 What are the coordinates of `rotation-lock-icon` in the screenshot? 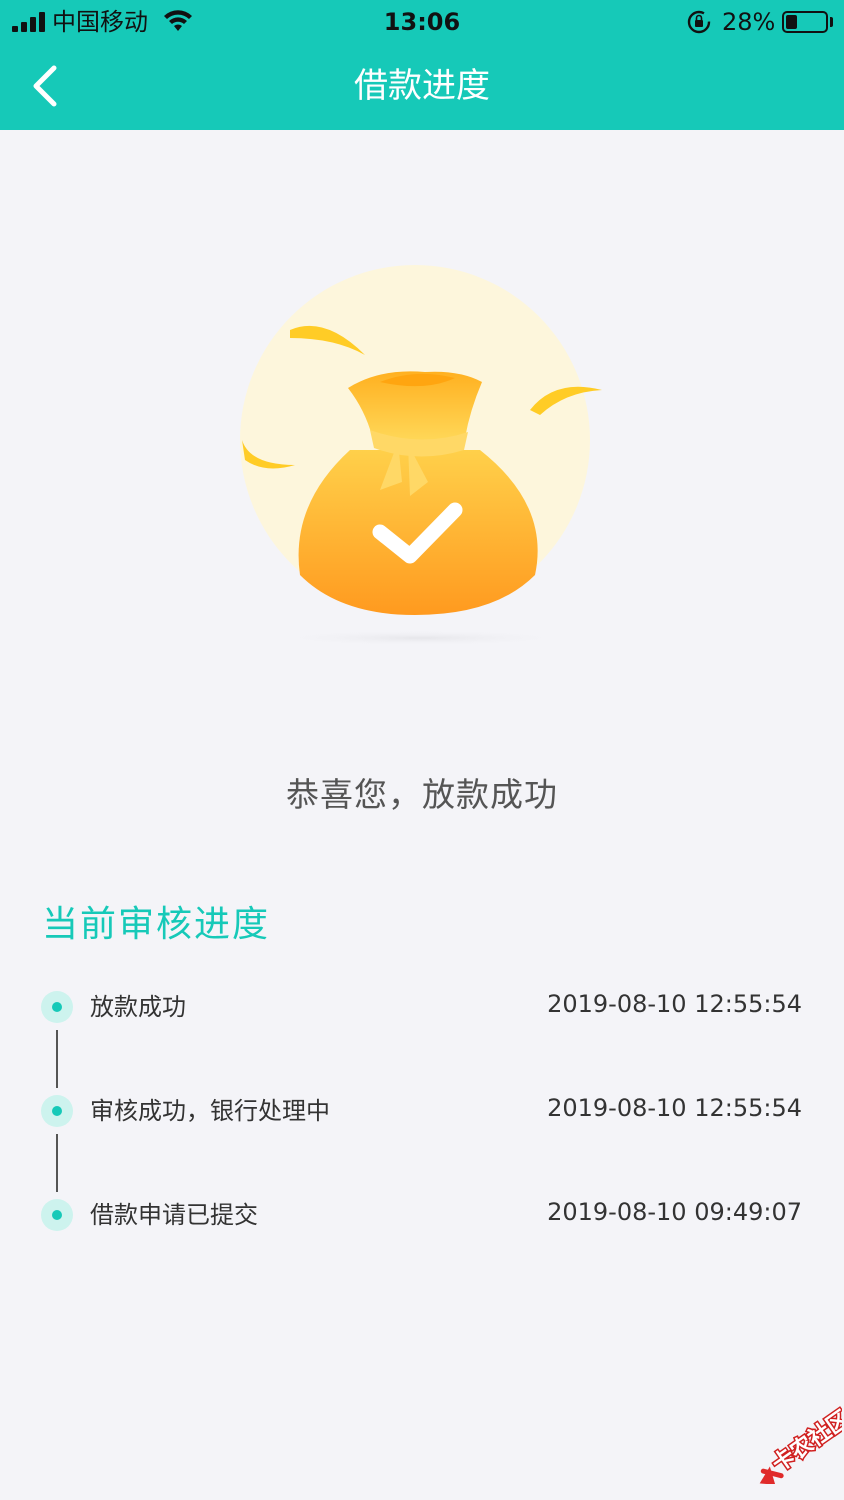 It's located at (699, 22).